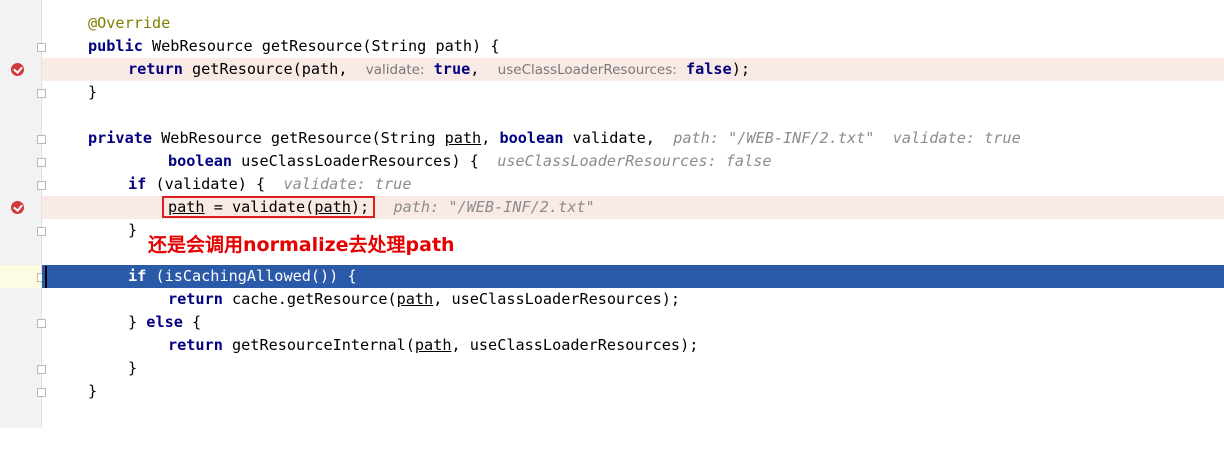  What do you see at coordinates (215, 184) in the screenshot?
I see `code-text: (validate) {` at bounding box center [215, 184].